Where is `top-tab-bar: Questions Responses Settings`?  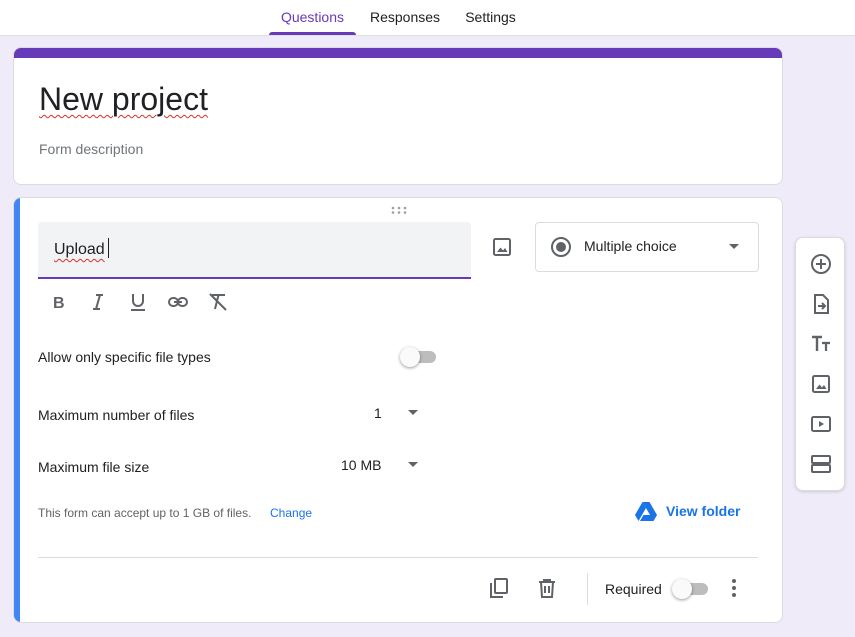
top-tab-bar: Questions Responses Settings is located at coordinates (427, 18).